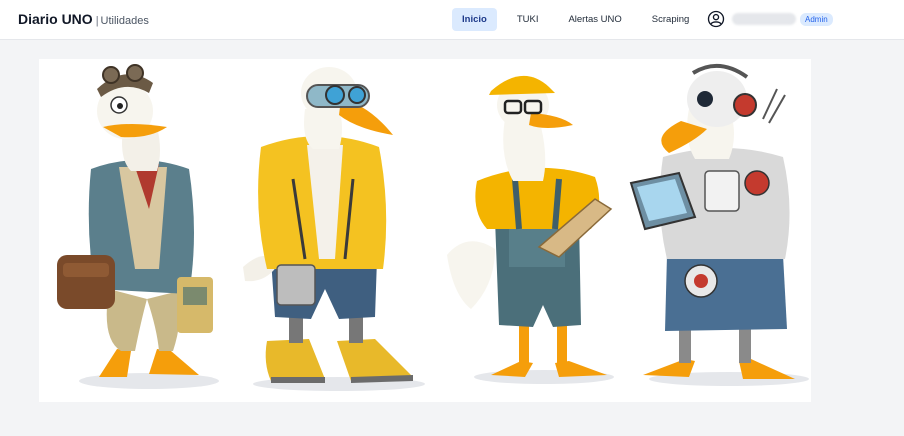  What do you see at coordinates (530, 229) in the screenshot?
I see `worker-duck` at bounding box center [530, 229].